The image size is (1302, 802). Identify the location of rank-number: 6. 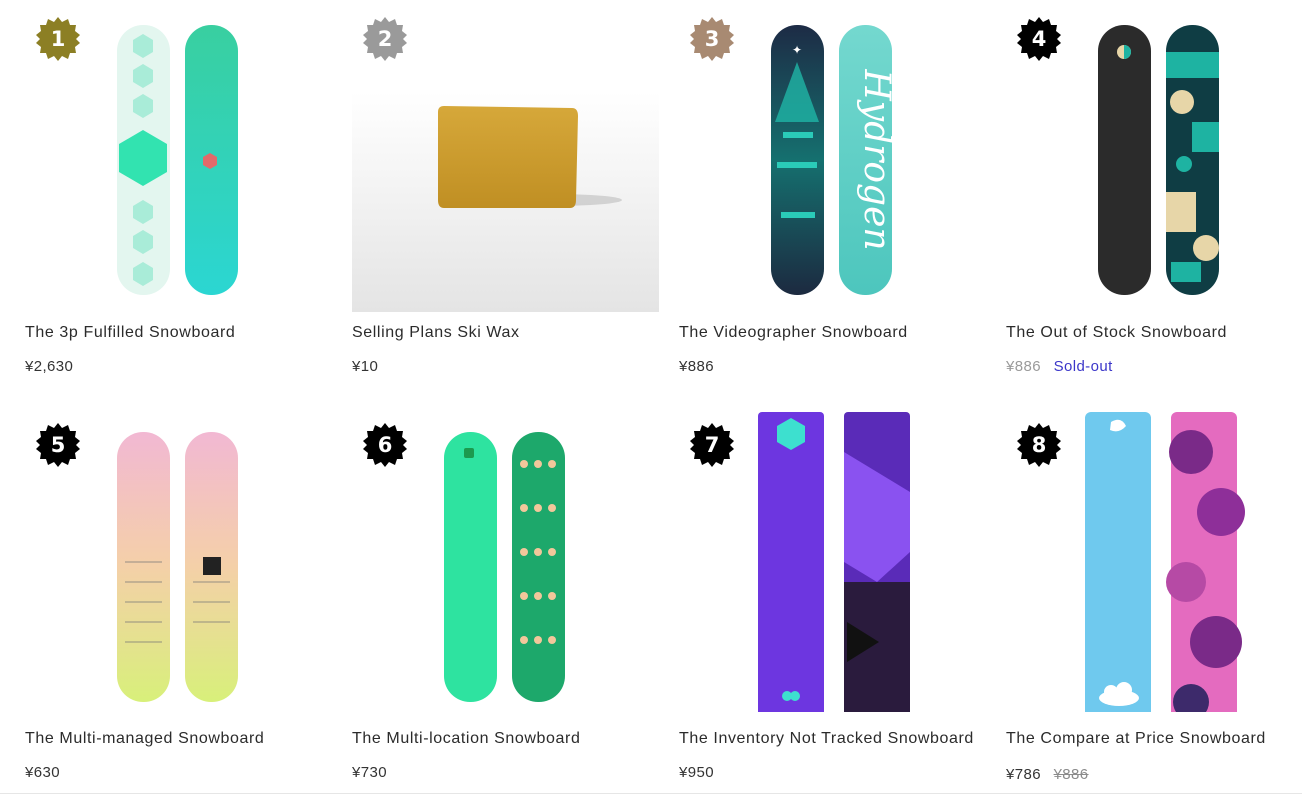
(385, 445).